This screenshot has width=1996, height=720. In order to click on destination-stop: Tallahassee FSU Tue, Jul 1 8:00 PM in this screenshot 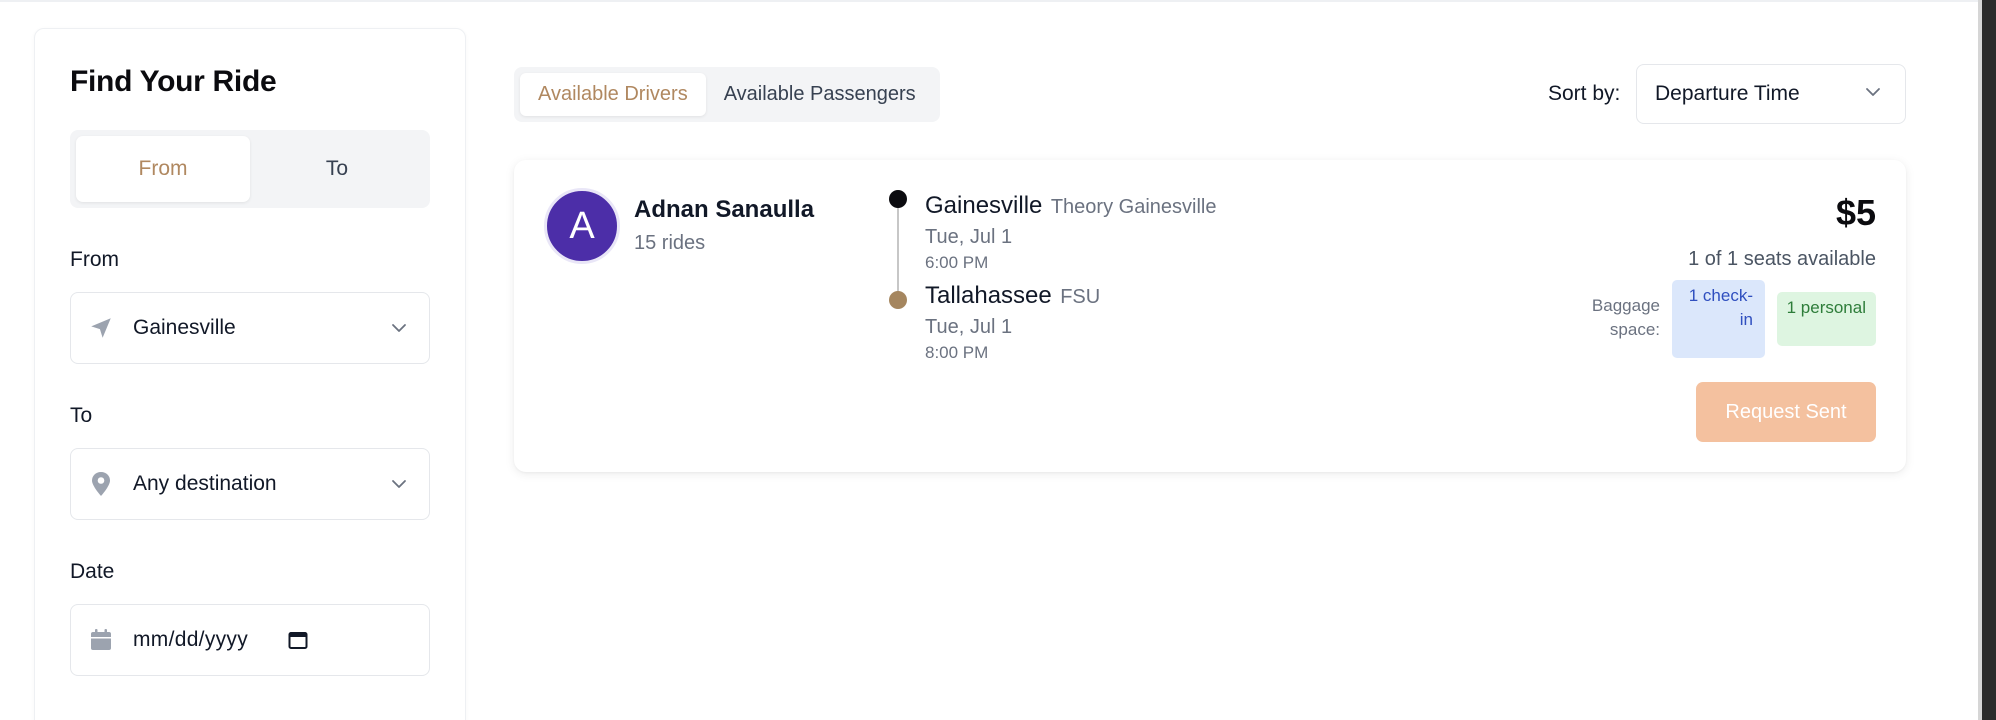, I will do `click(1012, 322)`.